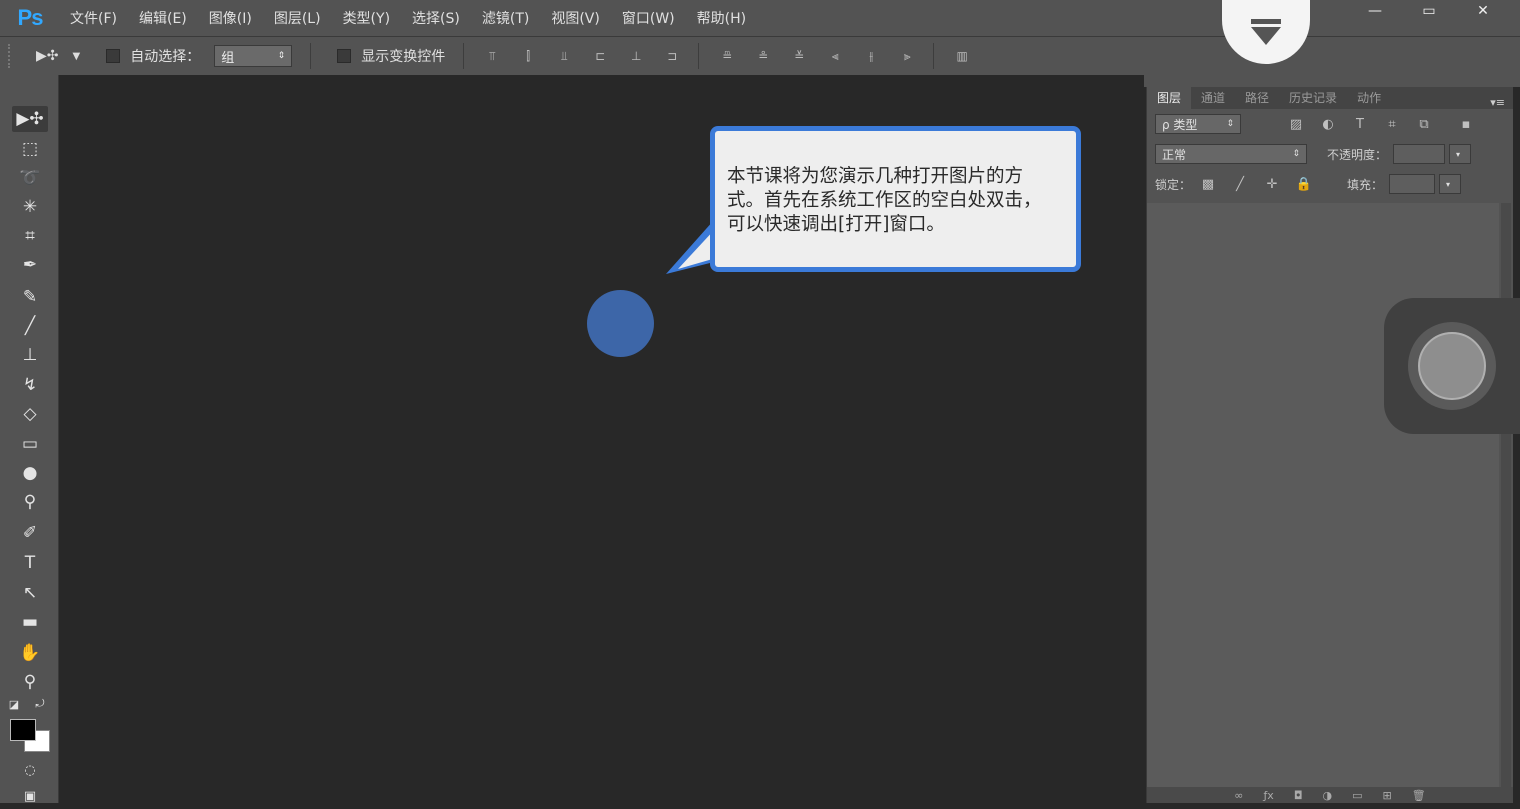  I want to click on filter-kind-dropdown: ρ 类型 ⇕, so click(1198, 124).